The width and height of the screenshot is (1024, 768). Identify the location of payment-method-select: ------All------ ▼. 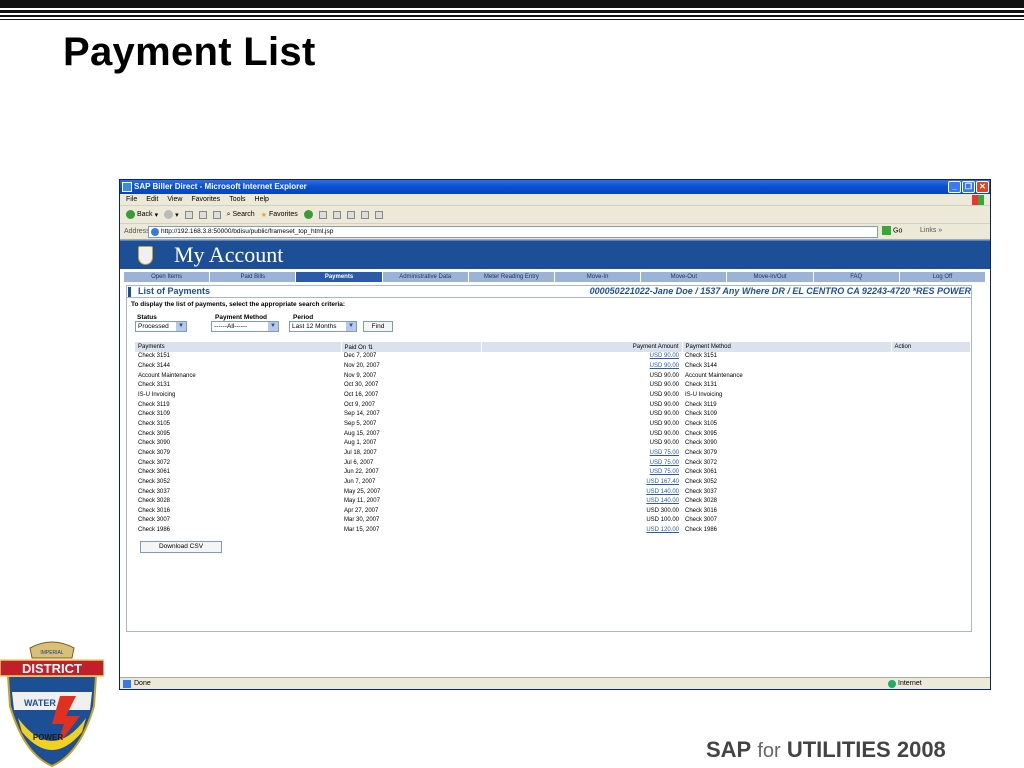
(245, 326).